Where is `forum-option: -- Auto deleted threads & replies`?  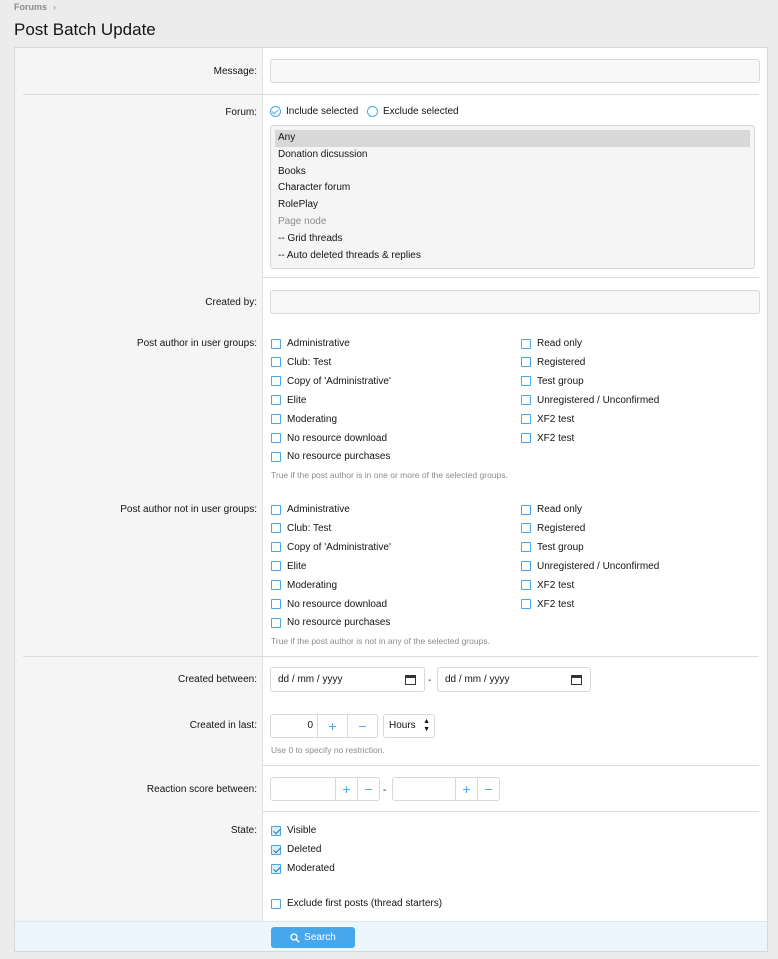
forum-option: -- Auto deleted threads & replies is located at coordinates (512, 256).